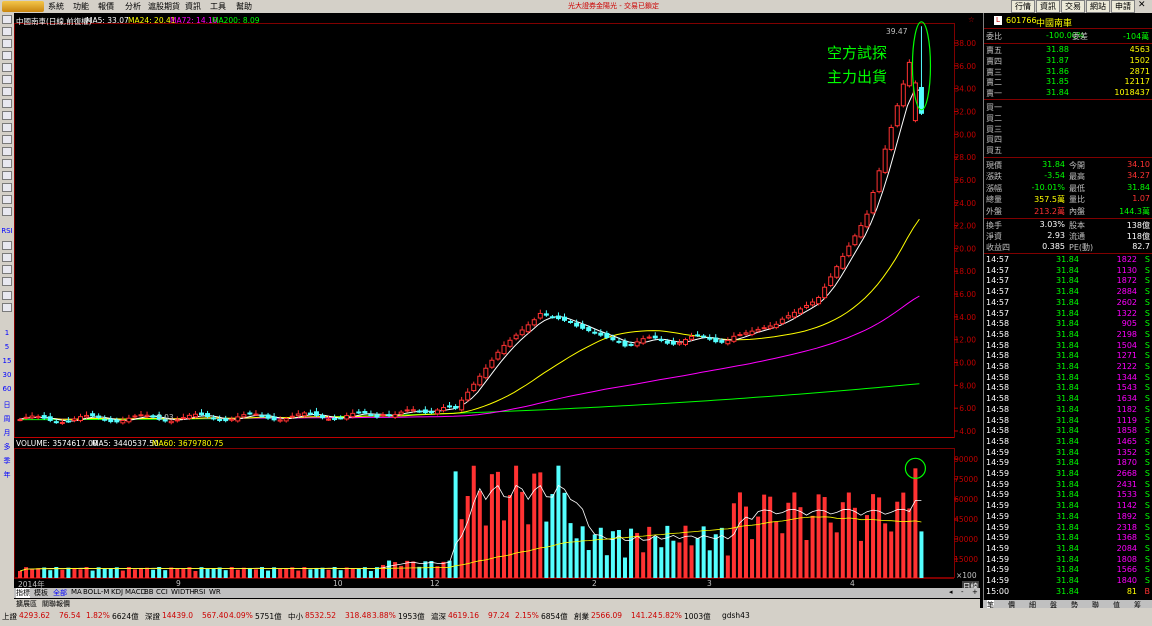  What do you see at coordinates (7, 461) in the screenshot?
I see `period-season: 季` at bounding box center [7, 461].